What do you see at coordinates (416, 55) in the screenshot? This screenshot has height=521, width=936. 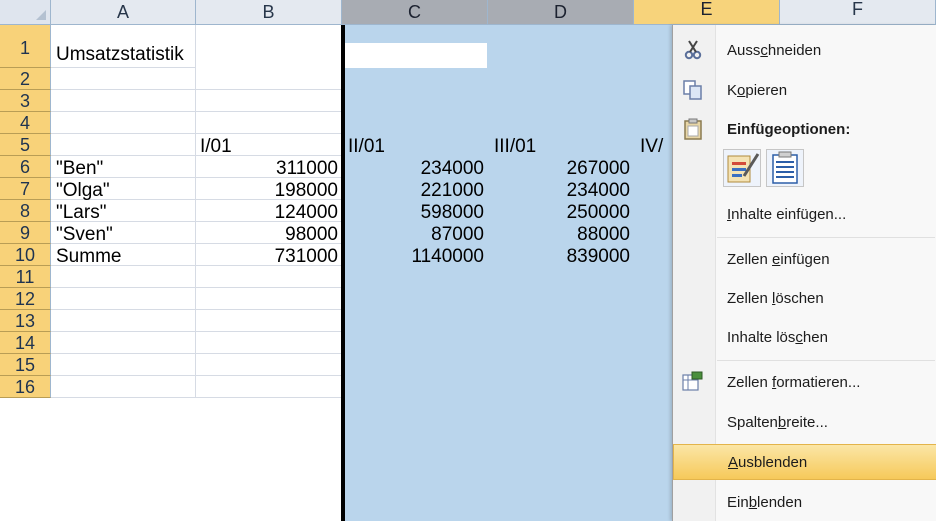 I see `active-cell-c1` at bounding box center [416, 55].